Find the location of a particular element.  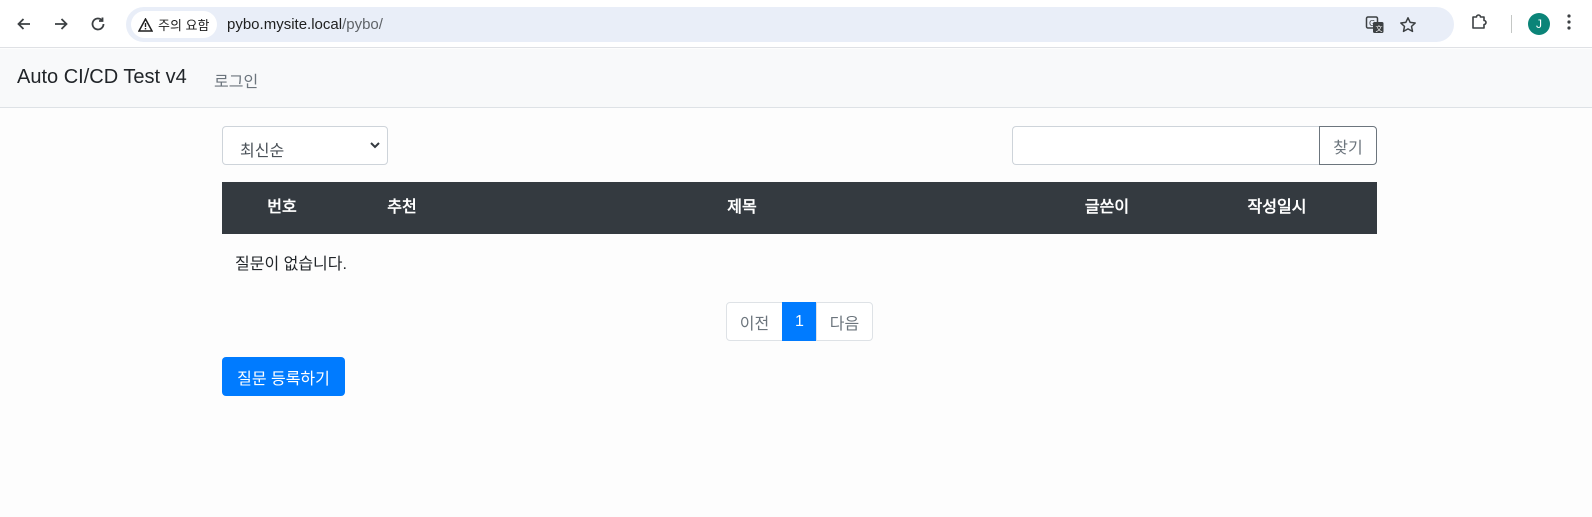

url-path: /pybo/ is located at coordinates (362, 24).